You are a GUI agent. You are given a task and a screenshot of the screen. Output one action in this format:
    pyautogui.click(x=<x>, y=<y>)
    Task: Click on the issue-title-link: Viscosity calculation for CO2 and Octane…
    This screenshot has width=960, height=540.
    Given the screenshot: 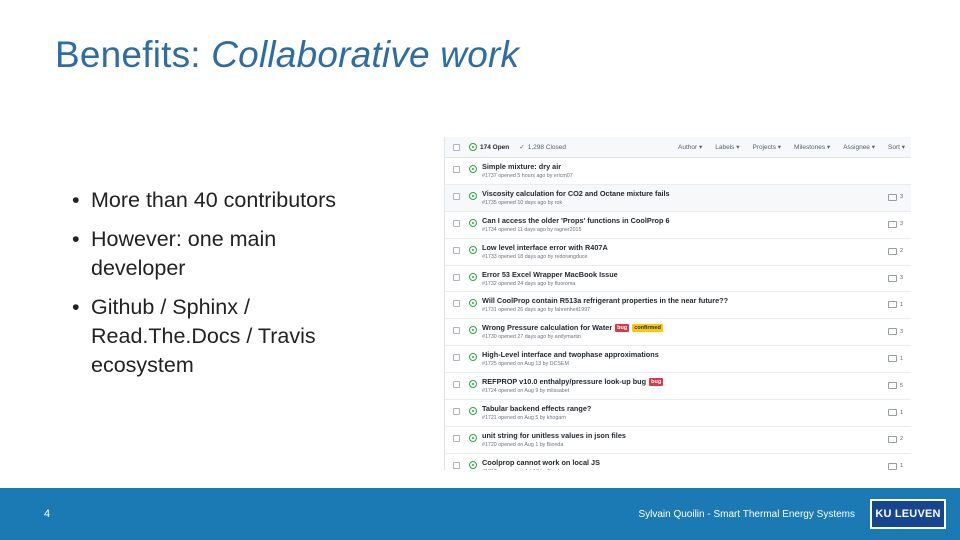 What is the action you would take?
    pyautogui.click(x=576, y=193)
    